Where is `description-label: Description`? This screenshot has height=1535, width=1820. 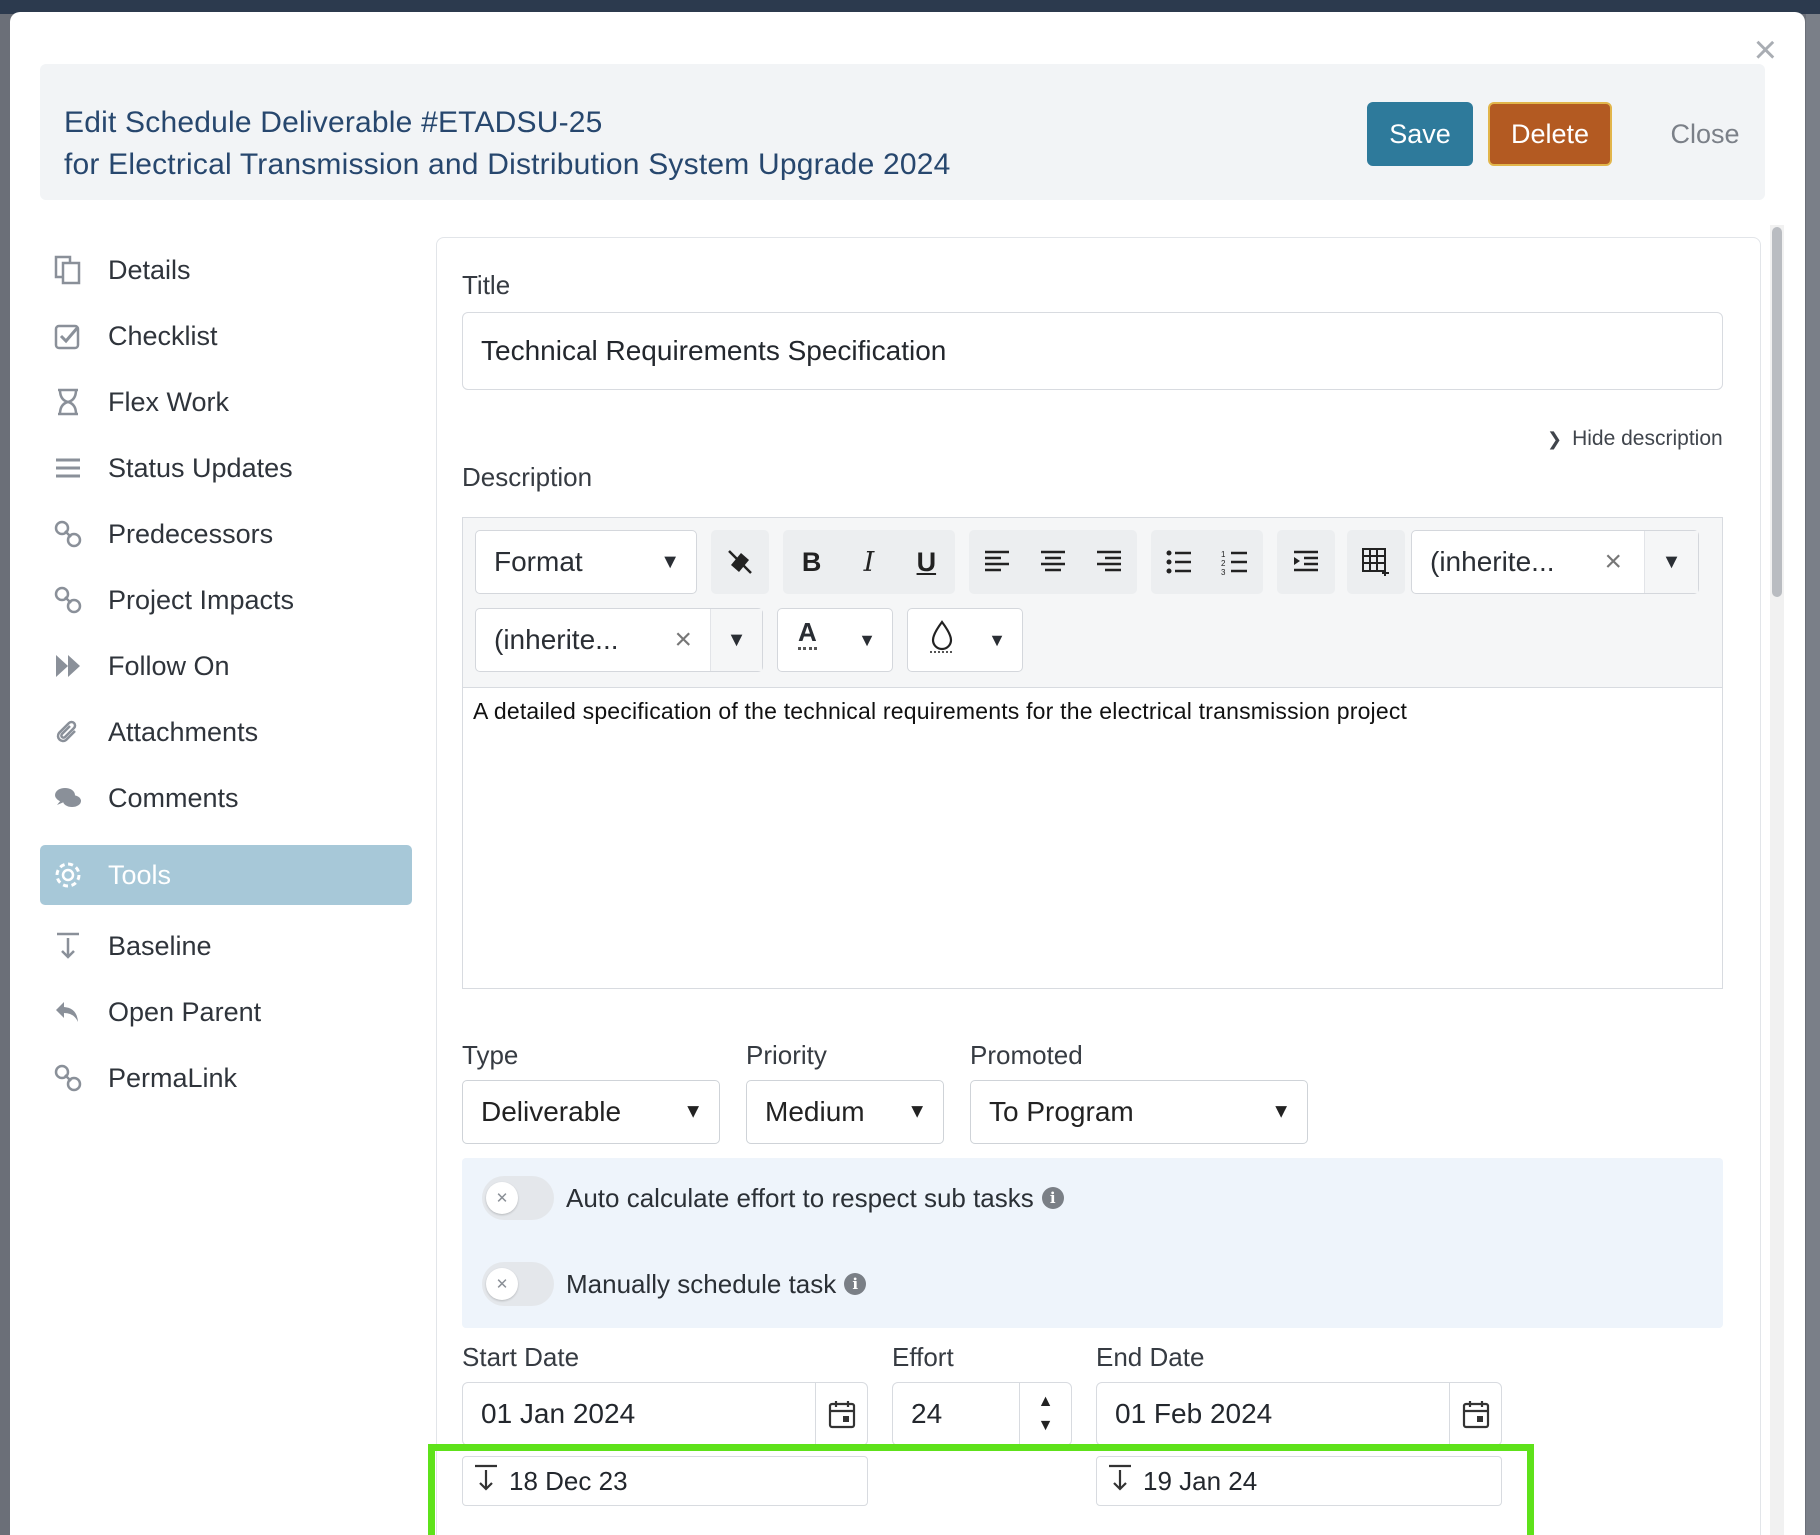 description-label: Description is located at coordinates (527, 477).